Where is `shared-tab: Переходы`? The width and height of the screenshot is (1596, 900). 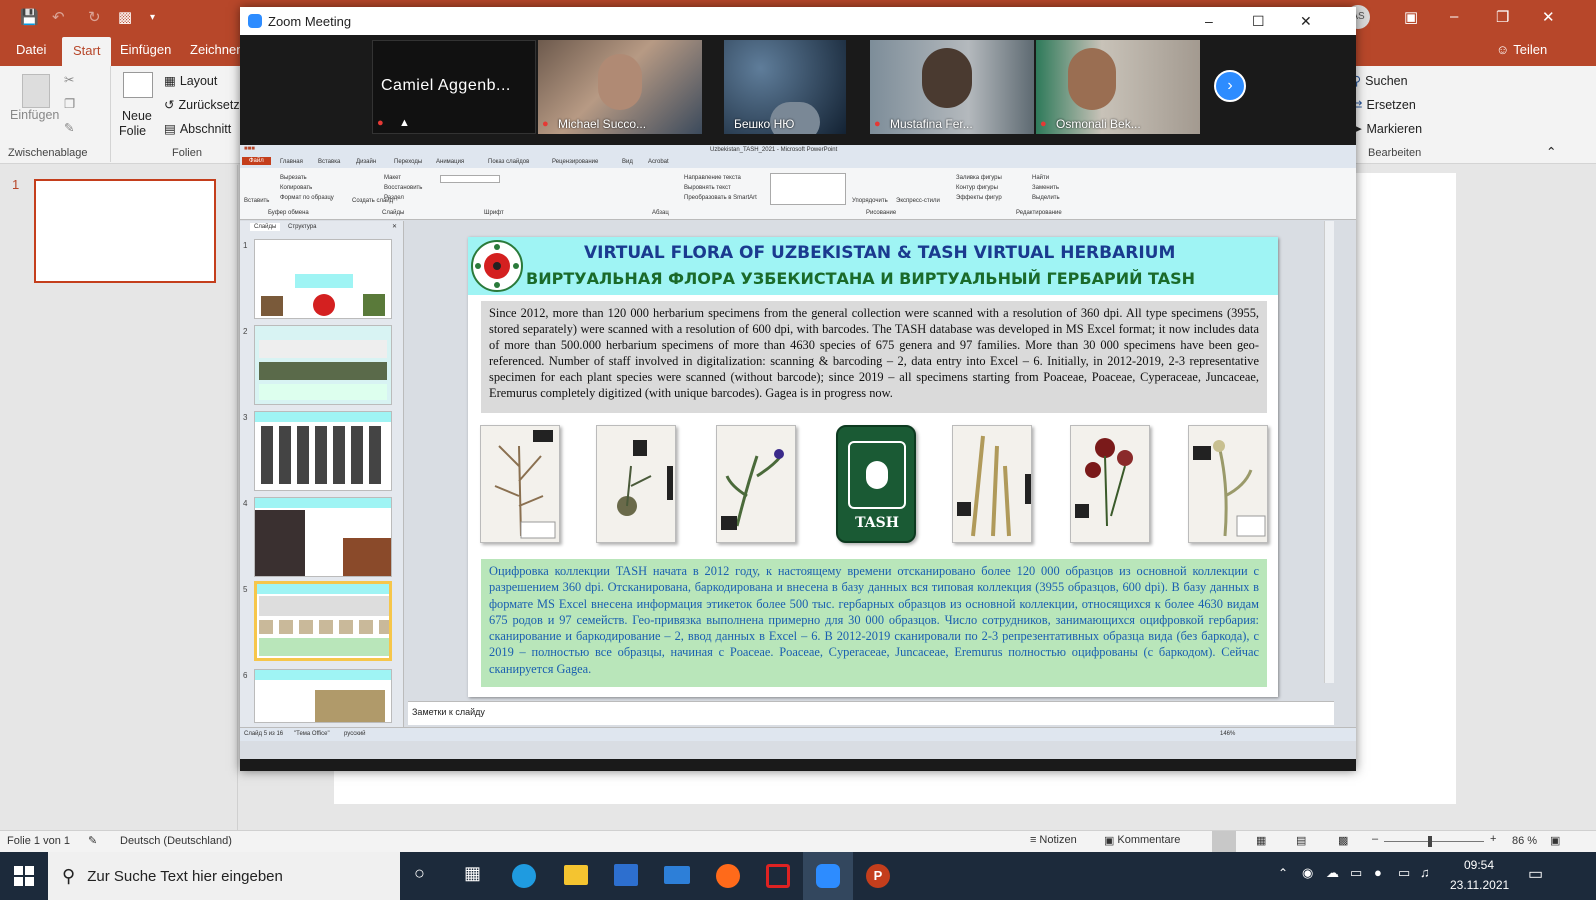
shared-tab: Переходы is located at coordinates (408, 162).